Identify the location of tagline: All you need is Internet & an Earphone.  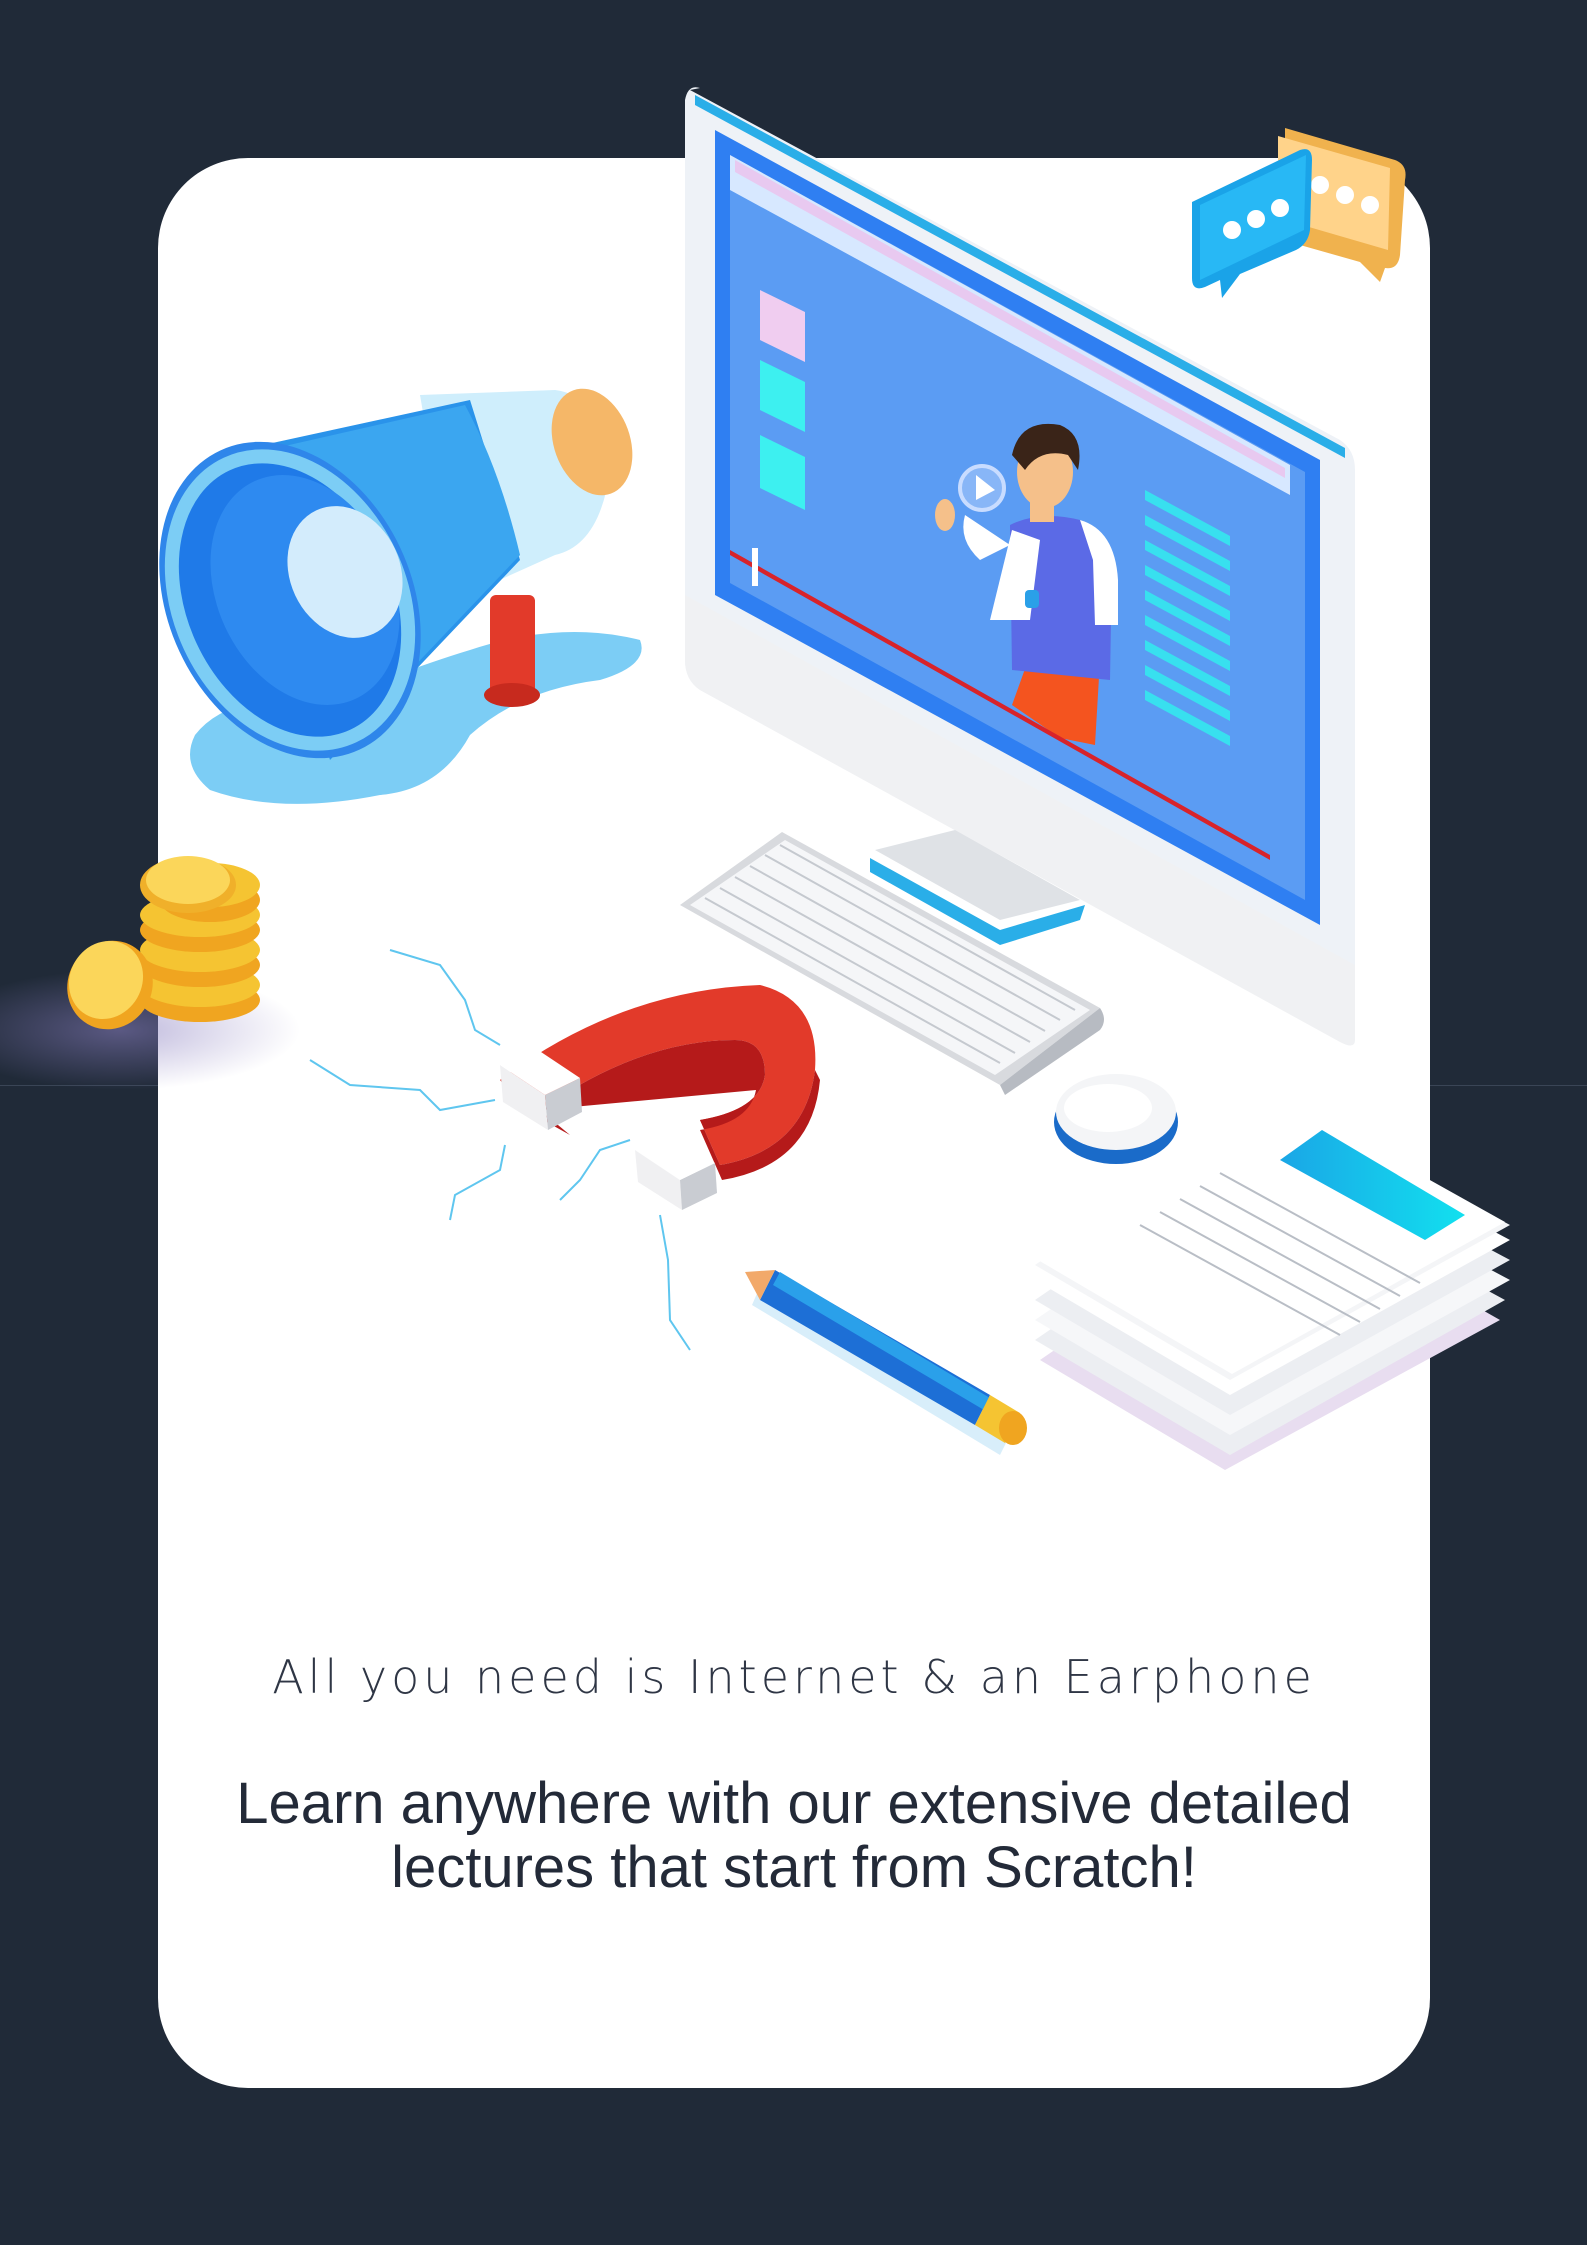
(794, 1677).